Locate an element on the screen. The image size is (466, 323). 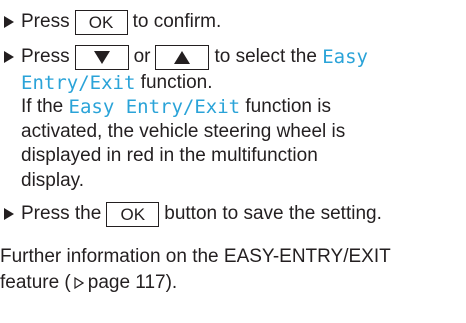
arrow-up-icon is located at coordinates (182, 57).